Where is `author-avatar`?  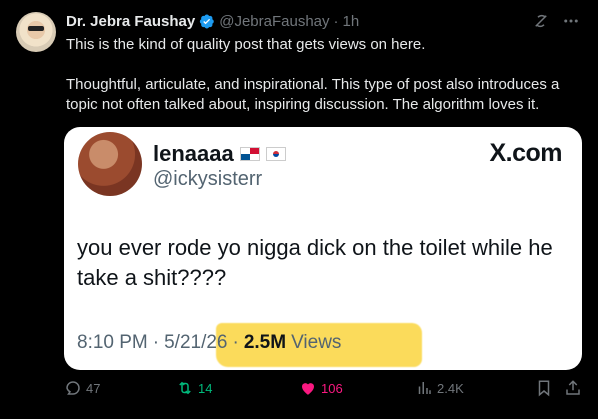 author-avatar is located at coordinates (36, 32).